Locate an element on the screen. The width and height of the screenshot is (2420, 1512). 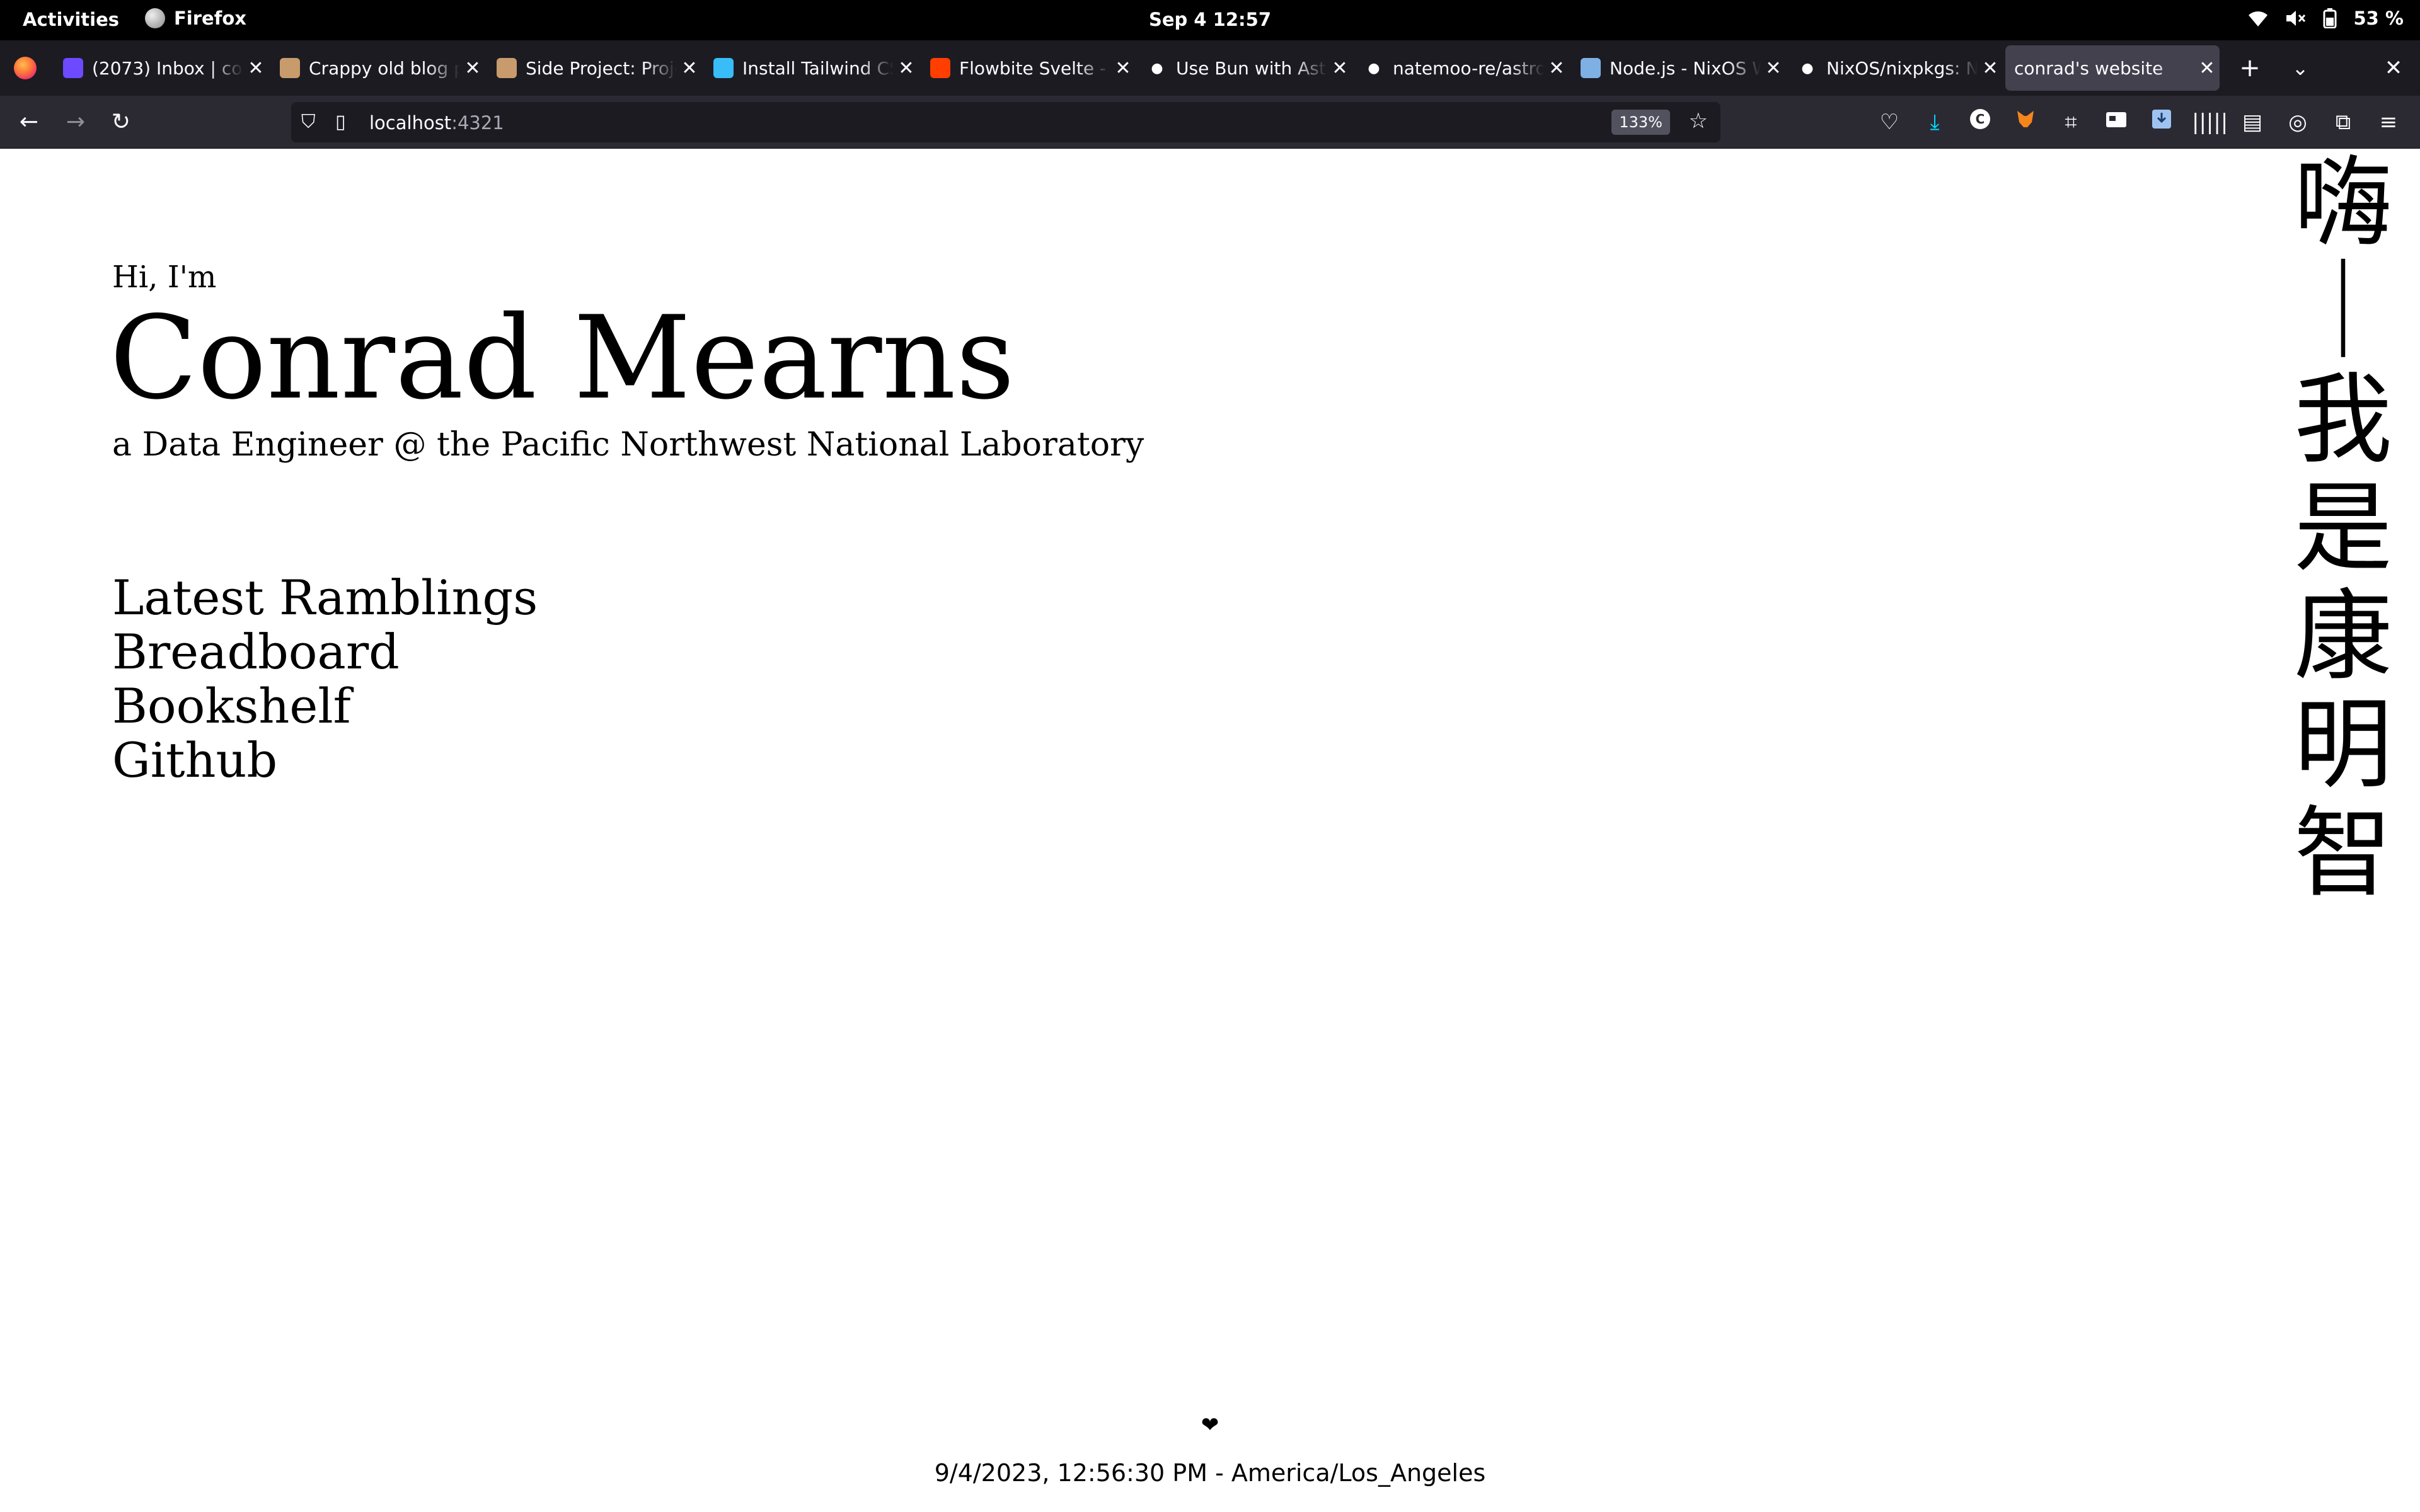
proton-mail-icon is located at coordinates (73, 68).